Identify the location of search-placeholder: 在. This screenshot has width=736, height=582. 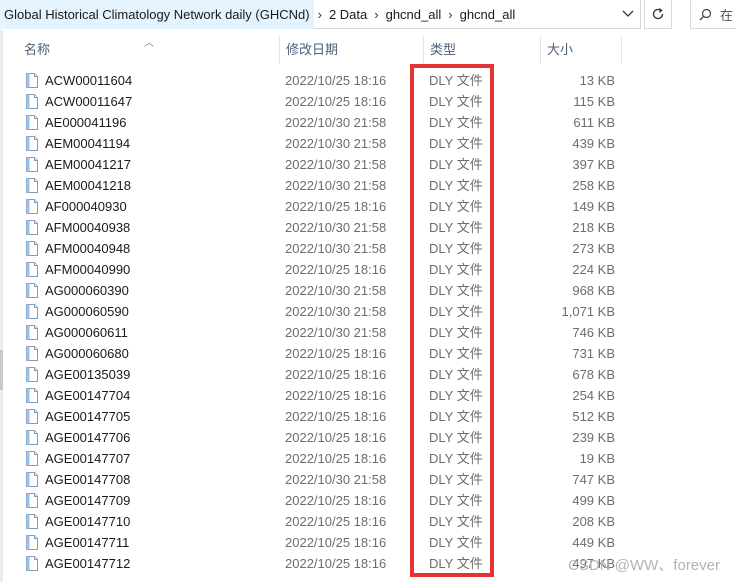
(727, 15).